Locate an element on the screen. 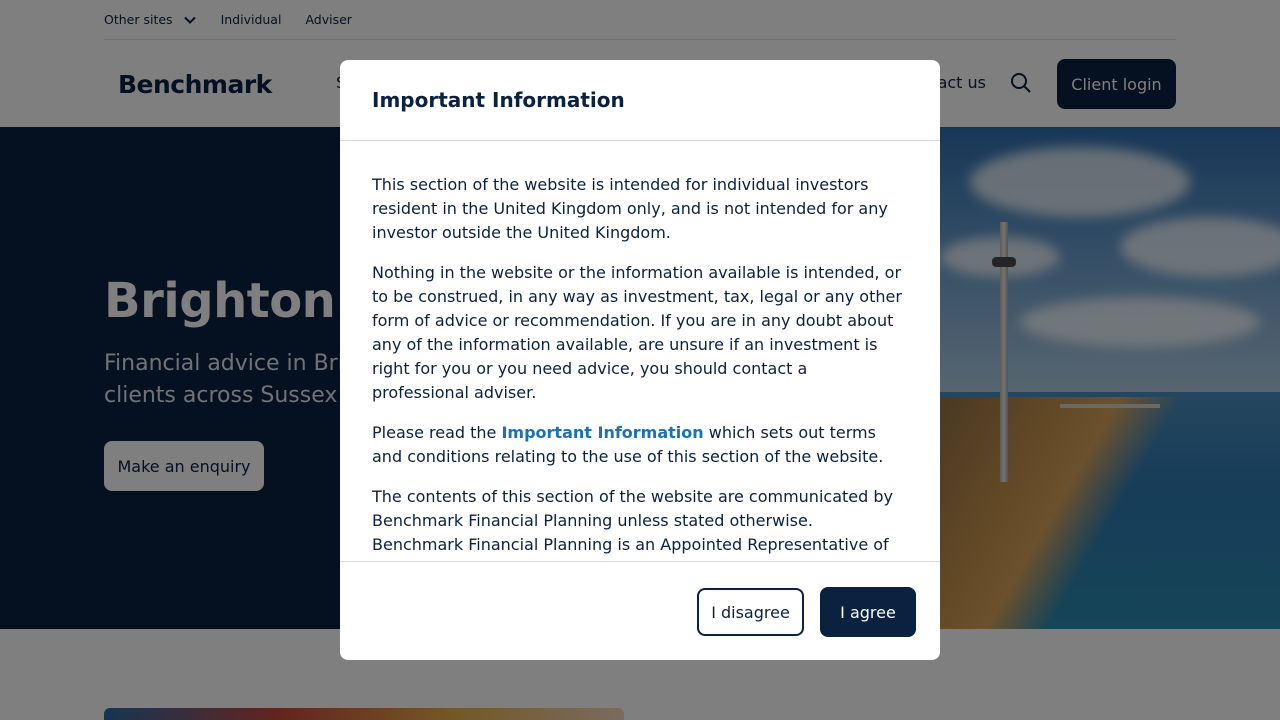 This screenshot has width=1280, height=720. important-information-link: Important Information is located at coordinates (602, 432).